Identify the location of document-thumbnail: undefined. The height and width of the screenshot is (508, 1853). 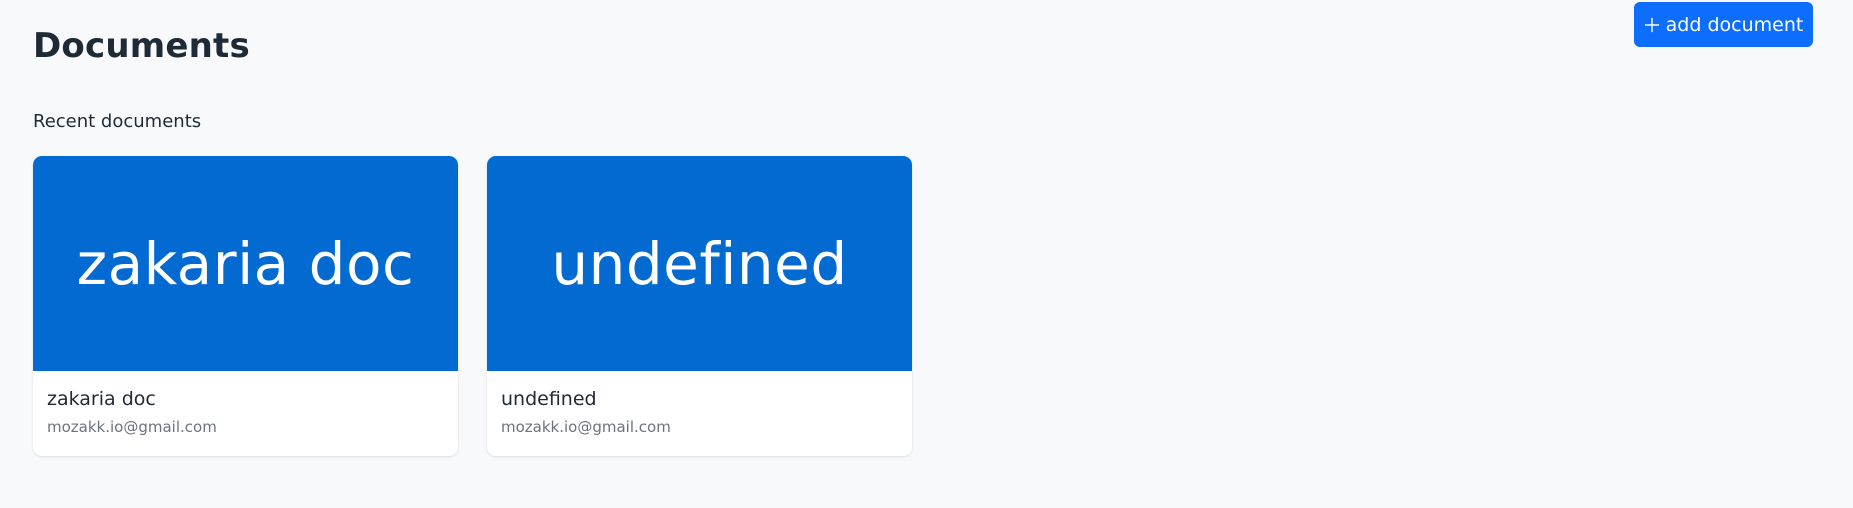
(699, 263).